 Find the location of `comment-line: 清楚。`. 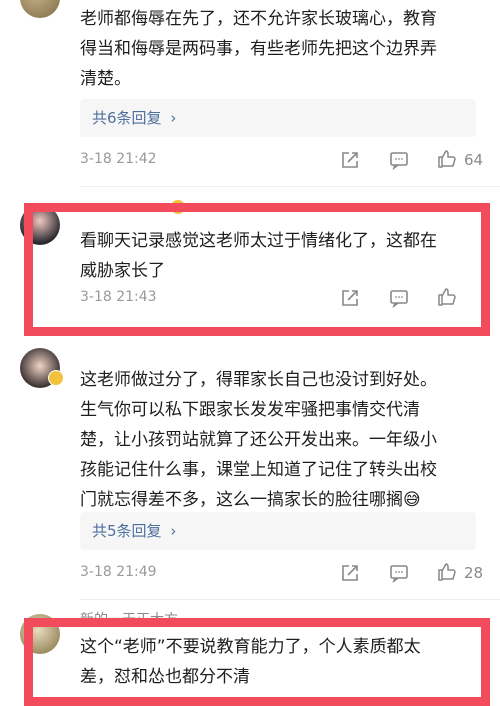

comment-line: 清楚。 is located at coordinates (105, 79).